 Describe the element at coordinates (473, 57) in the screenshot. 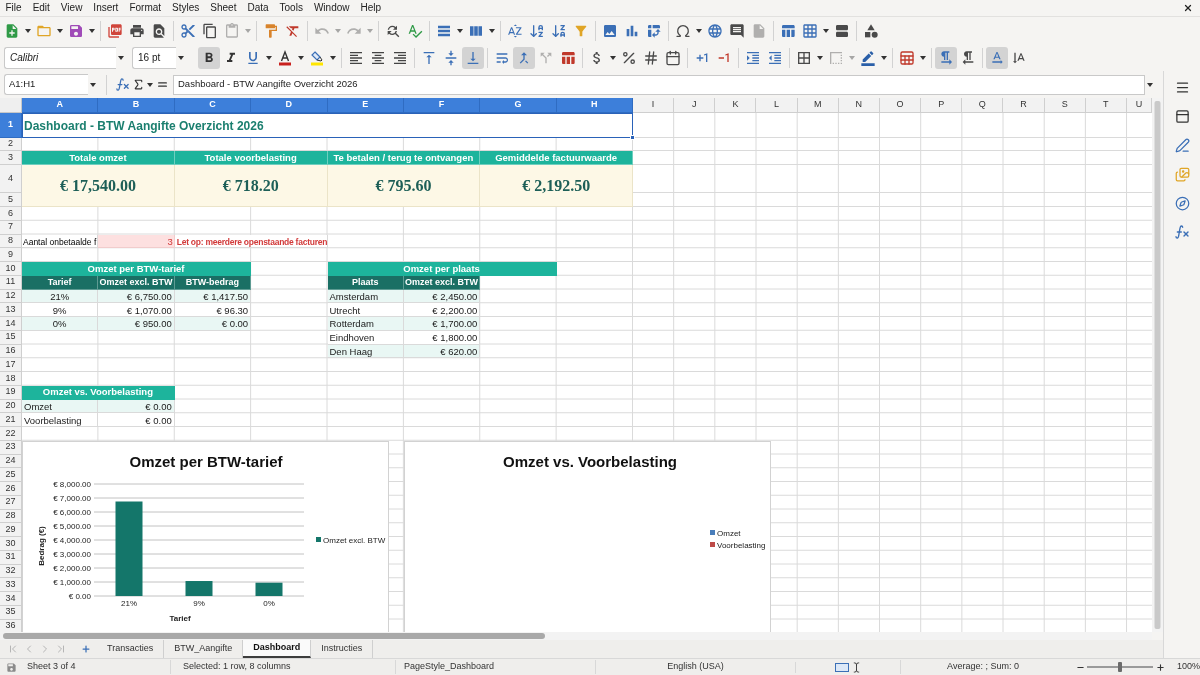

I see `align-bottom-button` at that location.